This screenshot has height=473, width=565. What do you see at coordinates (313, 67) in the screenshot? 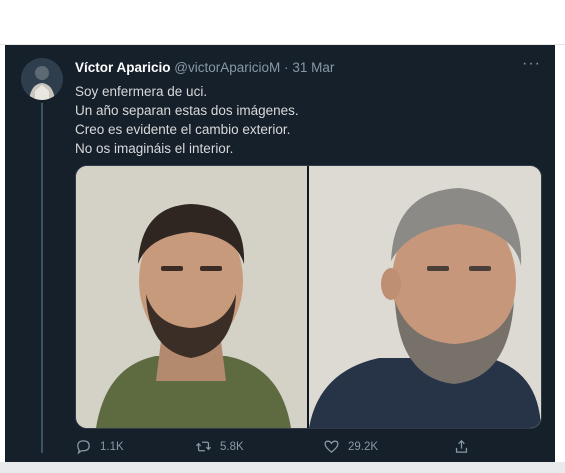
I see `tweet-date: 31 Mar` at bounding box center [313, 67].